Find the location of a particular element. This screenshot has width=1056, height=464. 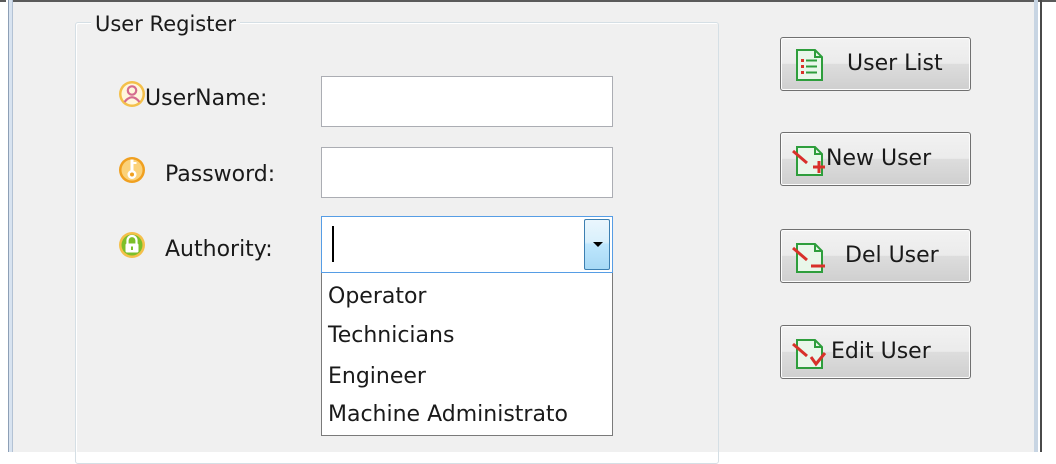

dropdown-option-technicians: Technicians is located at coordinates (391, 336).